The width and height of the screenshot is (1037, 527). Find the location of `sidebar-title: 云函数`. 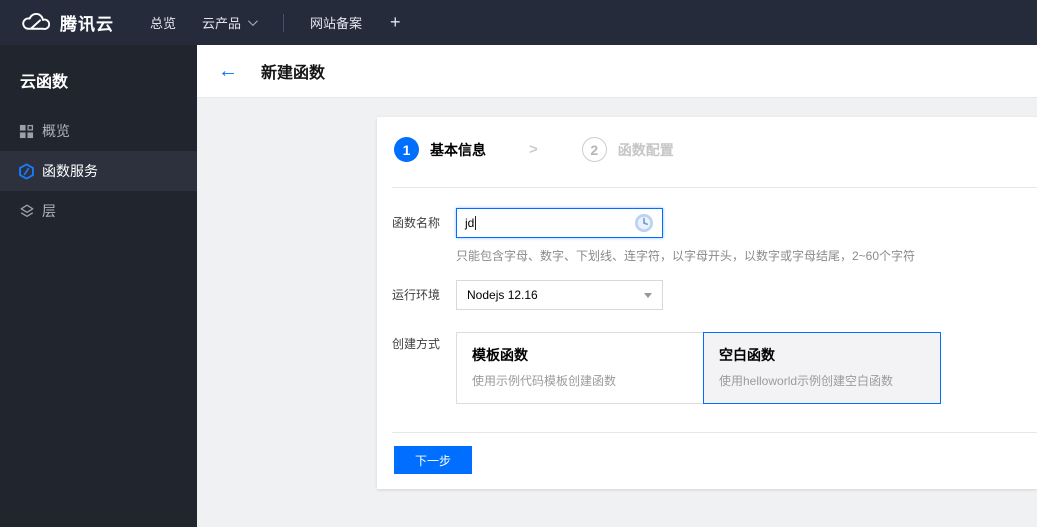

sidebar-title: 云函数 is located at coordinates (44, 82).